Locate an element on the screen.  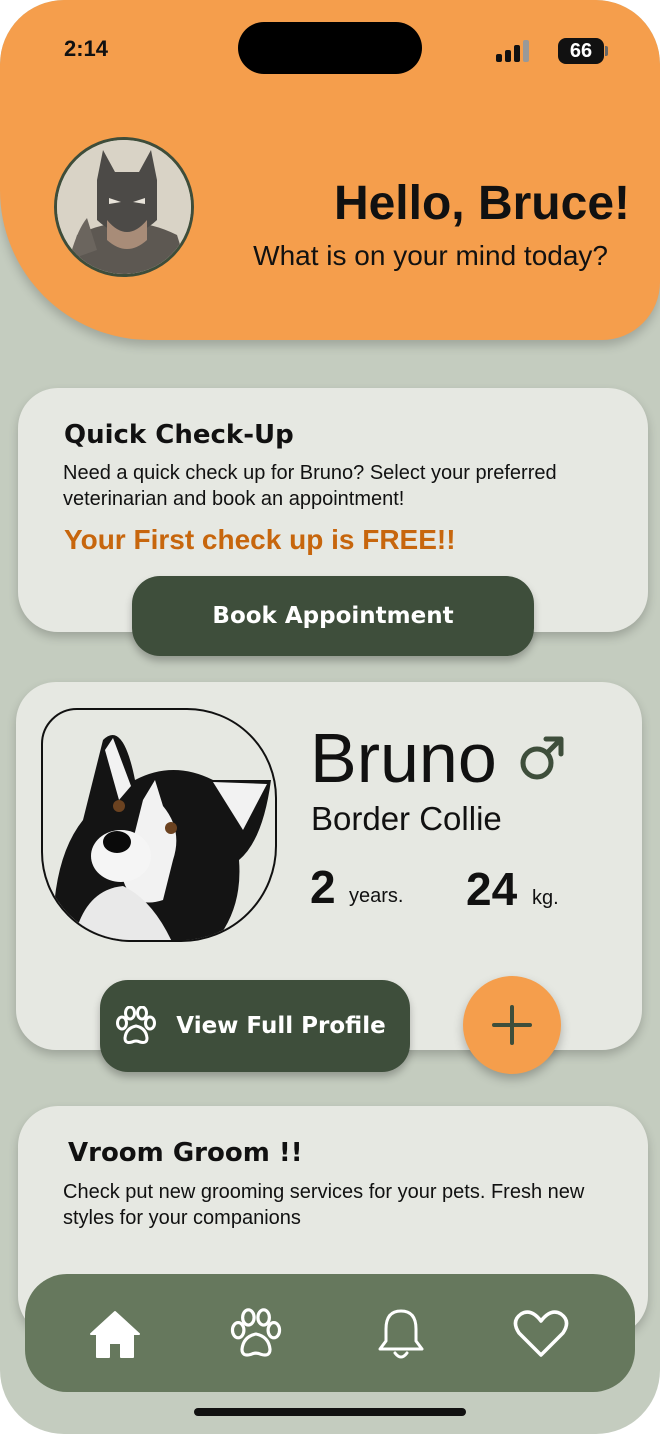
signal-icon is located at coordinates (514, 51).